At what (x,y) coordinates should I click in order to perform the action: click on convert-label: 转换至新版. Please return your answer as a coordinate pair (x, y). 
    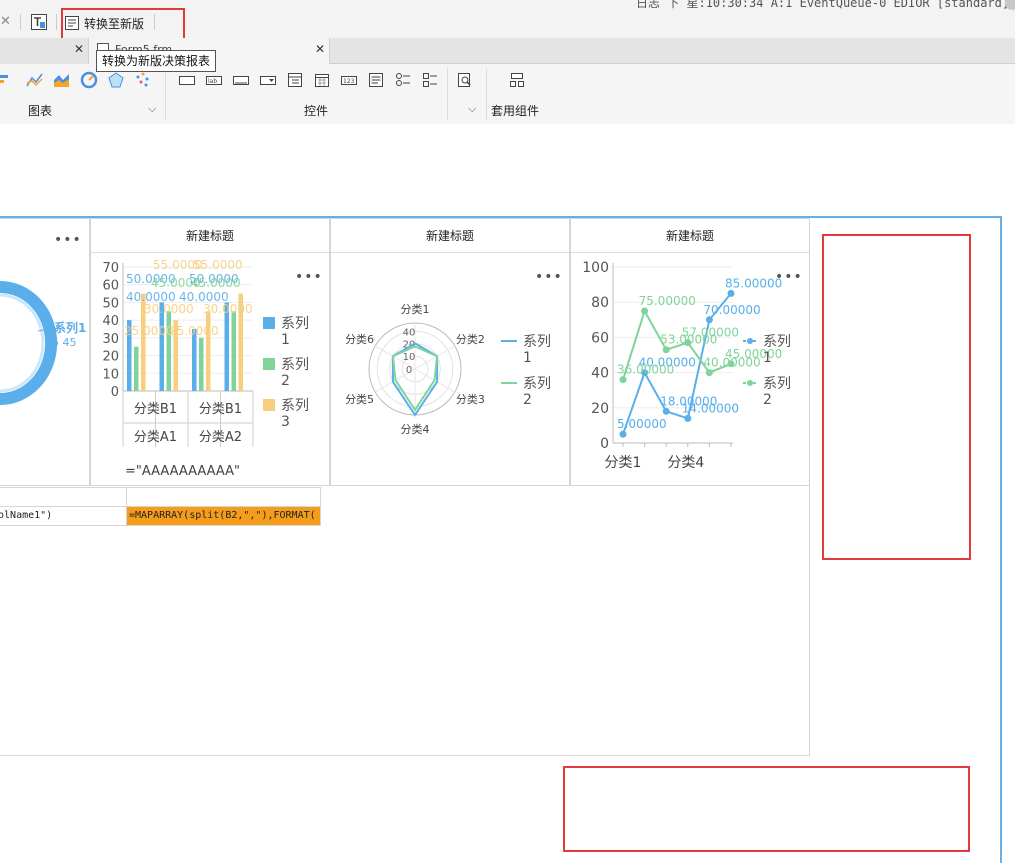
    Looking at the image, I should click on (114, 23).